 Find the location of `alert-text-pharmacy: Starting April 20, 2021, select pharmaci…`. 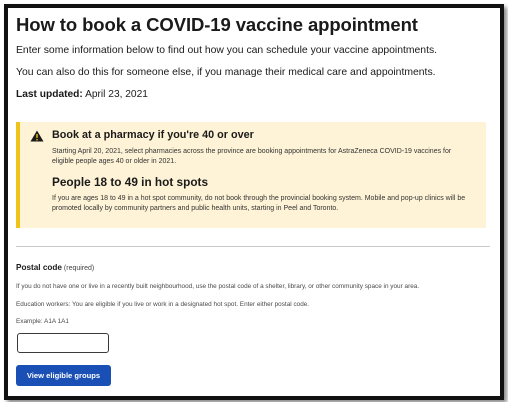

alert-text-pharmacy: Starting April 20, 2021, select pharmaci… is located at coordinates (252, 156).